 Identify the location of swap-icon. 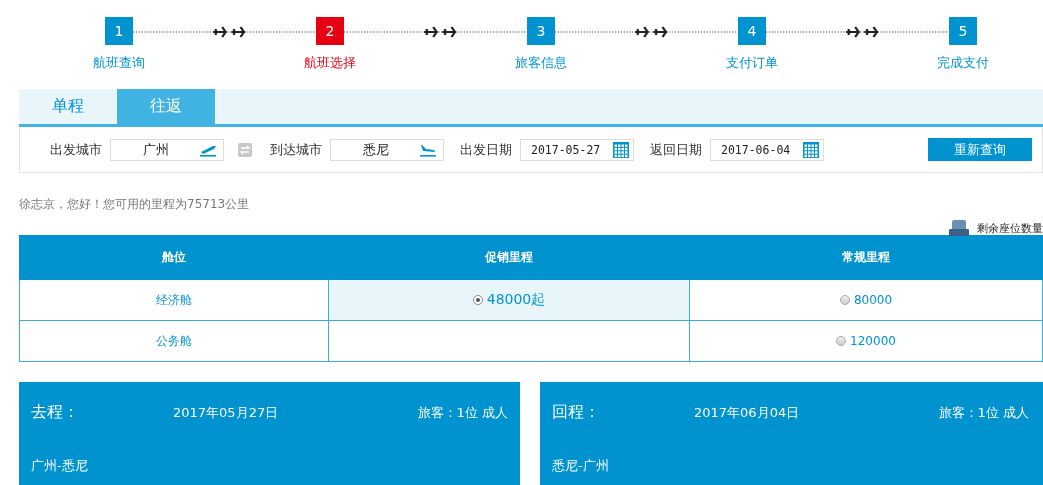
(245, 149).